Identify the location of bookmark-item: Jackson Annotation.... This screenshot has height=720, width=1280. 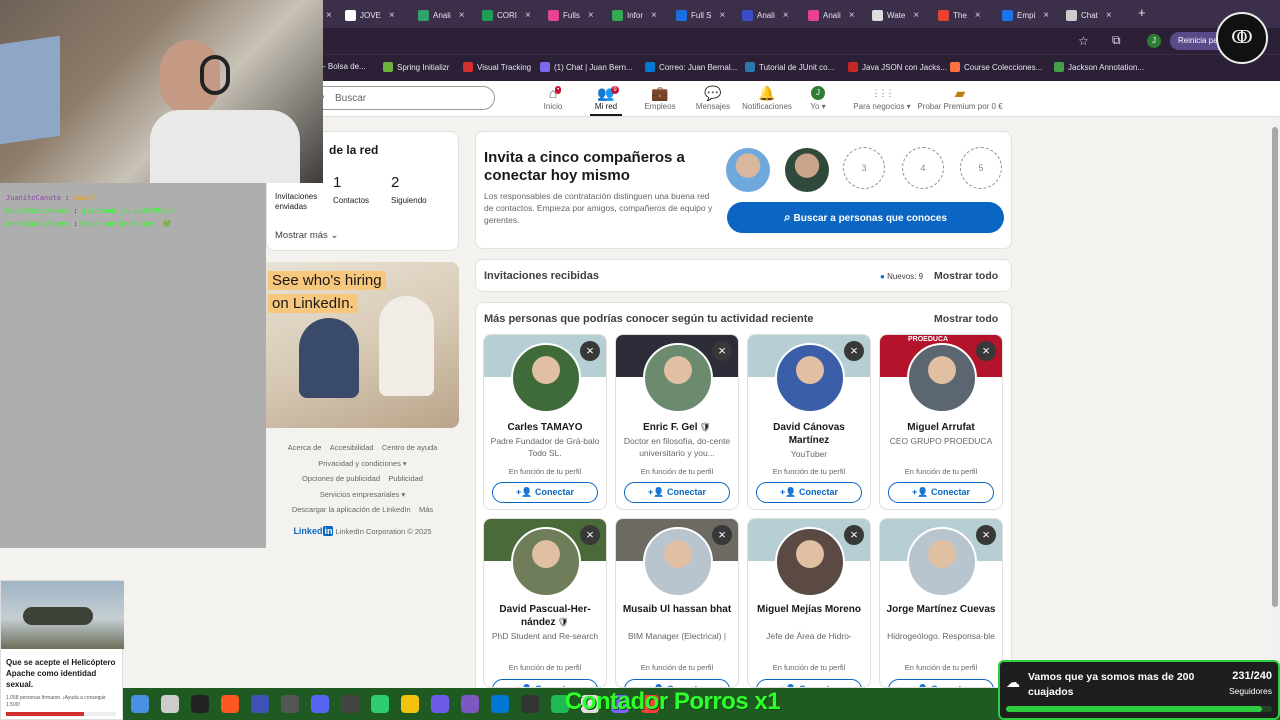
(1099, 67).